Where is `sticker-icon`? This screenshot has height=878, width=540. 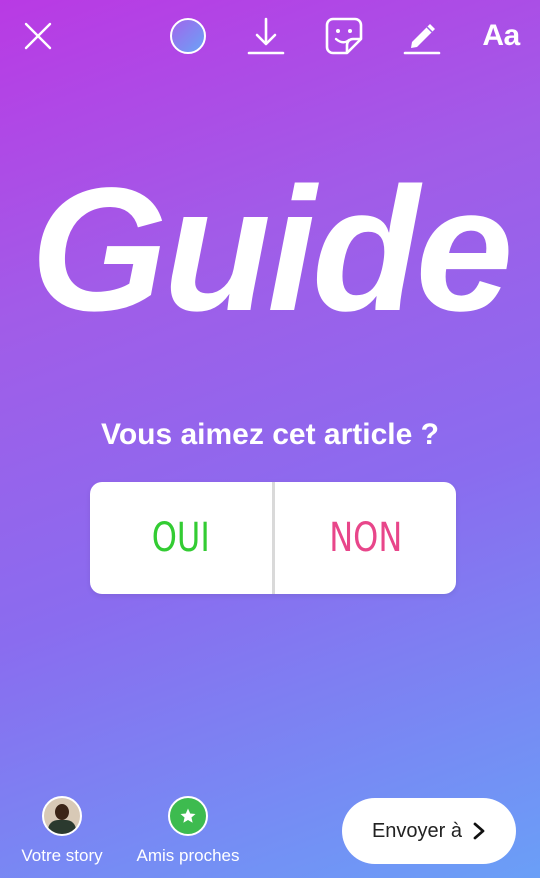
sticker-icon is located at coordinates (344, 36).